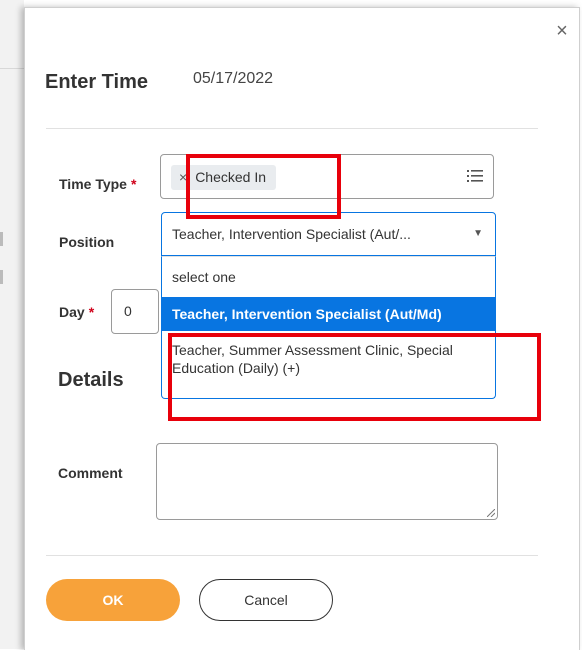  What do you see at coordinates (292, 555) in the screenshot?
I see `footer-divider` at bounding box center [292, 555].